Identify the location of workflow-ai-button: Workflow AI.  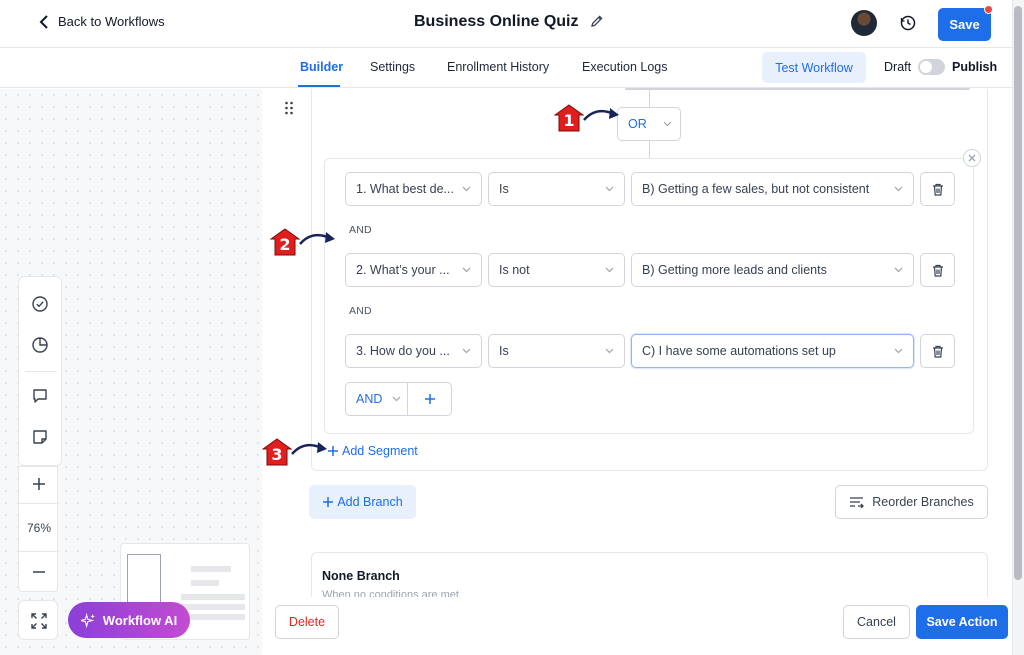
(129, 620).